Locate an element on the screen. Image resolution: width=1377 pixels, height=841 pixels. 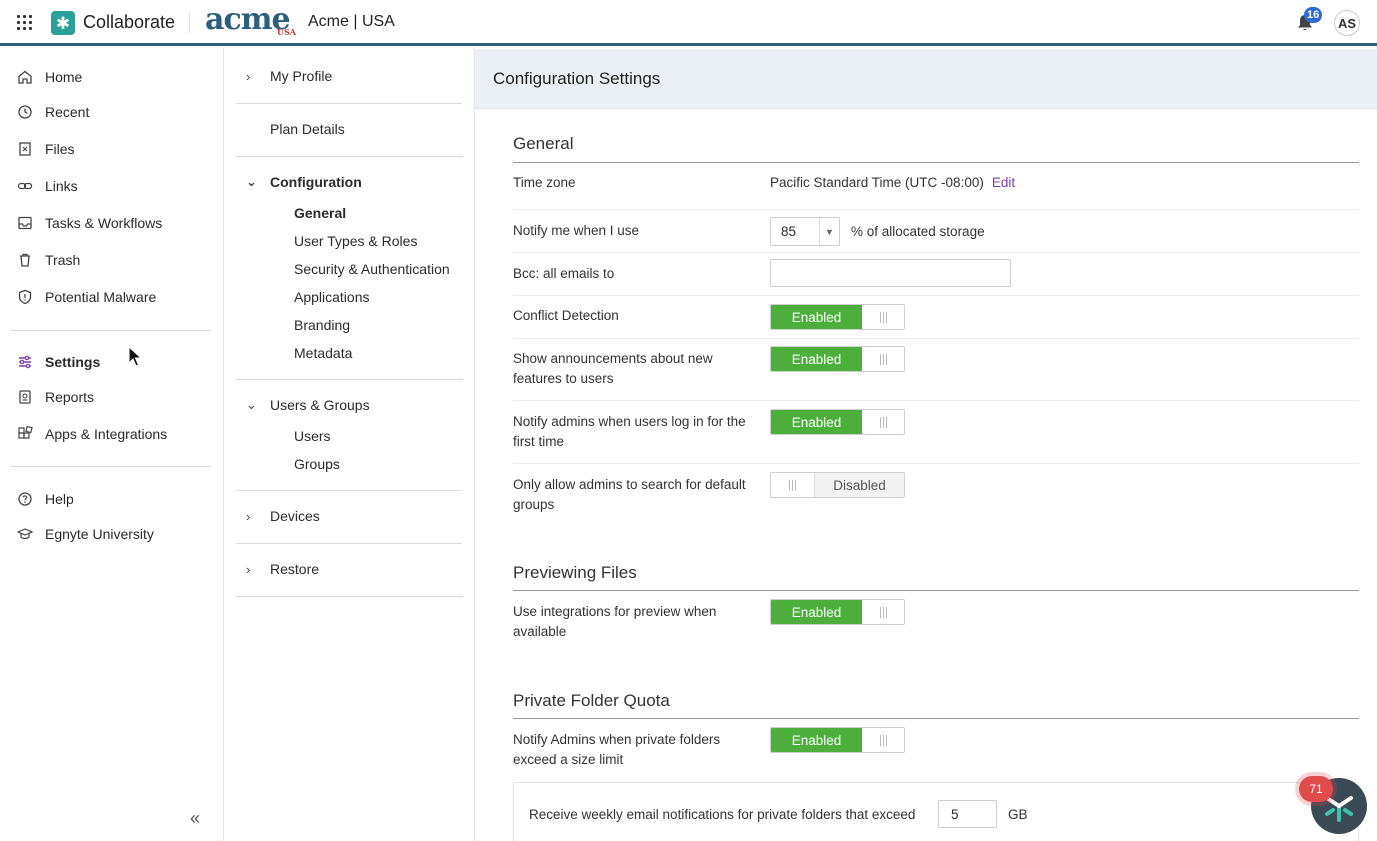
nav-restore: › Restore is located at coordinates (282, 569).